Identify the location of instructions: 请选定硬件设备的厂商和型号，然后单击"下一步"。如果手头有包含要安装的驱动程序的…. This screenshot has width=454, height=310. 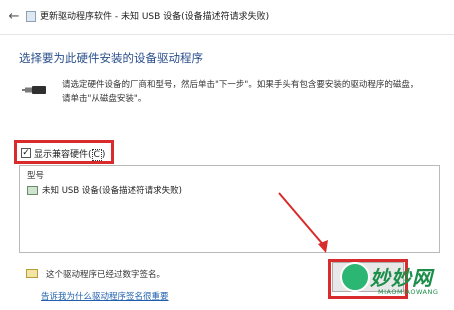
(252, 92).